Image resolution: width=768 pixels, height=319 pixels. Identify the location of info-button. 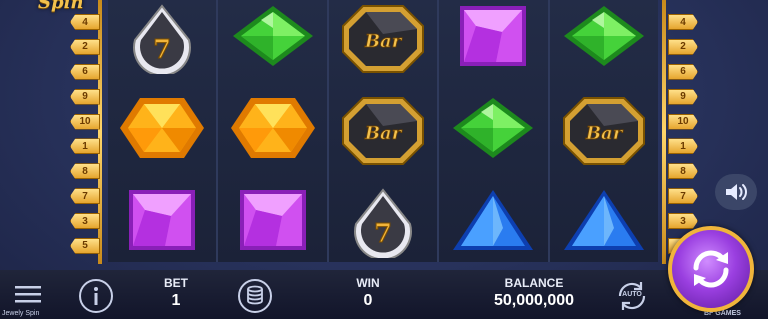
(96, 296).